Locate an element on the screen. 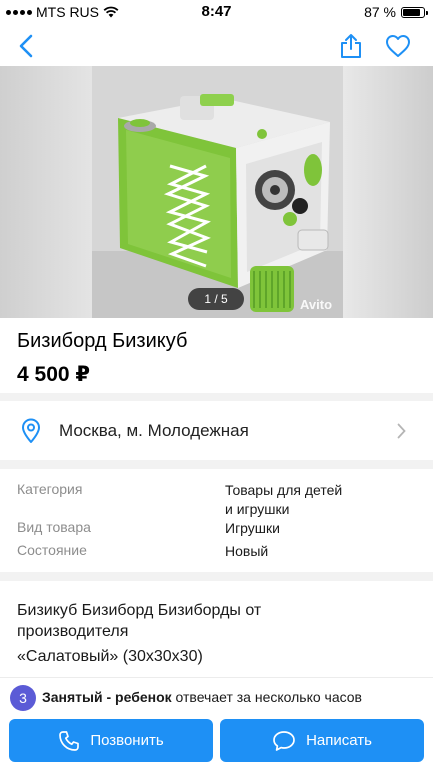 The image size is (433, 770). listing-price: 4 500 ₽ is located at coordinates (53, 374).